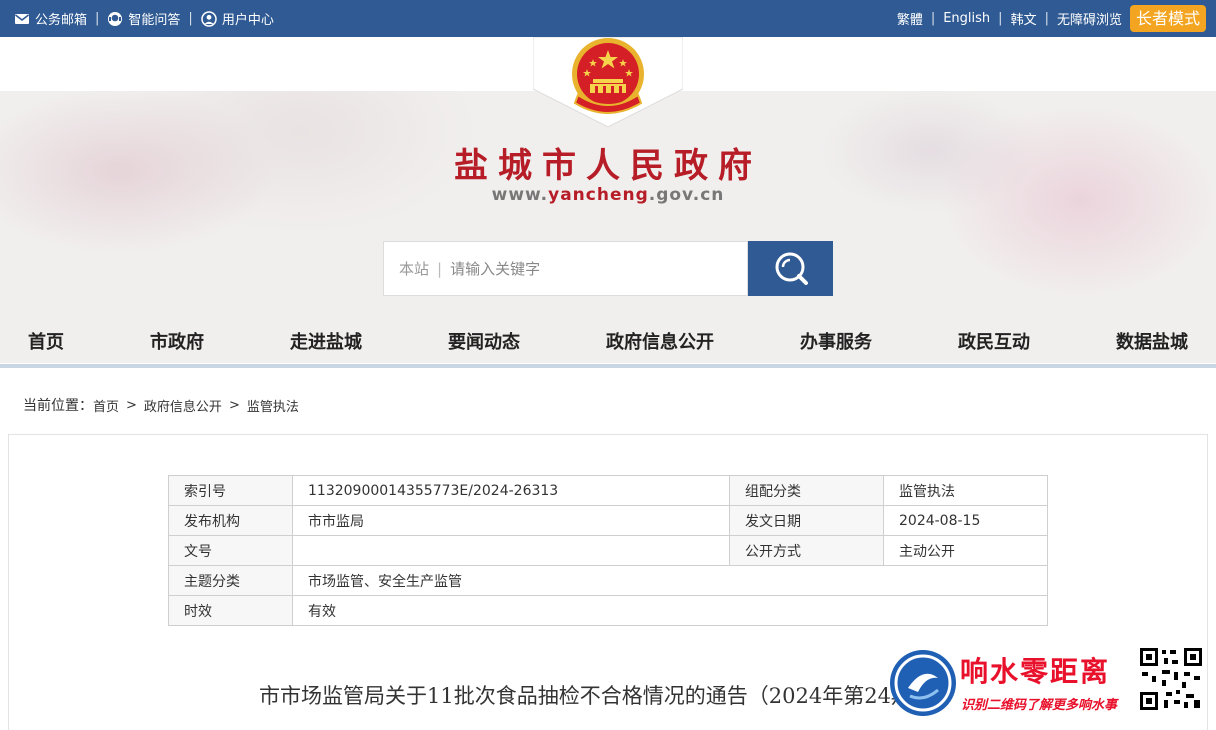  What do you see at coordinates (910, 18) in the screenshot?
I see `traditional-chinese-link: 繁體` at bounding box center [910, 18].